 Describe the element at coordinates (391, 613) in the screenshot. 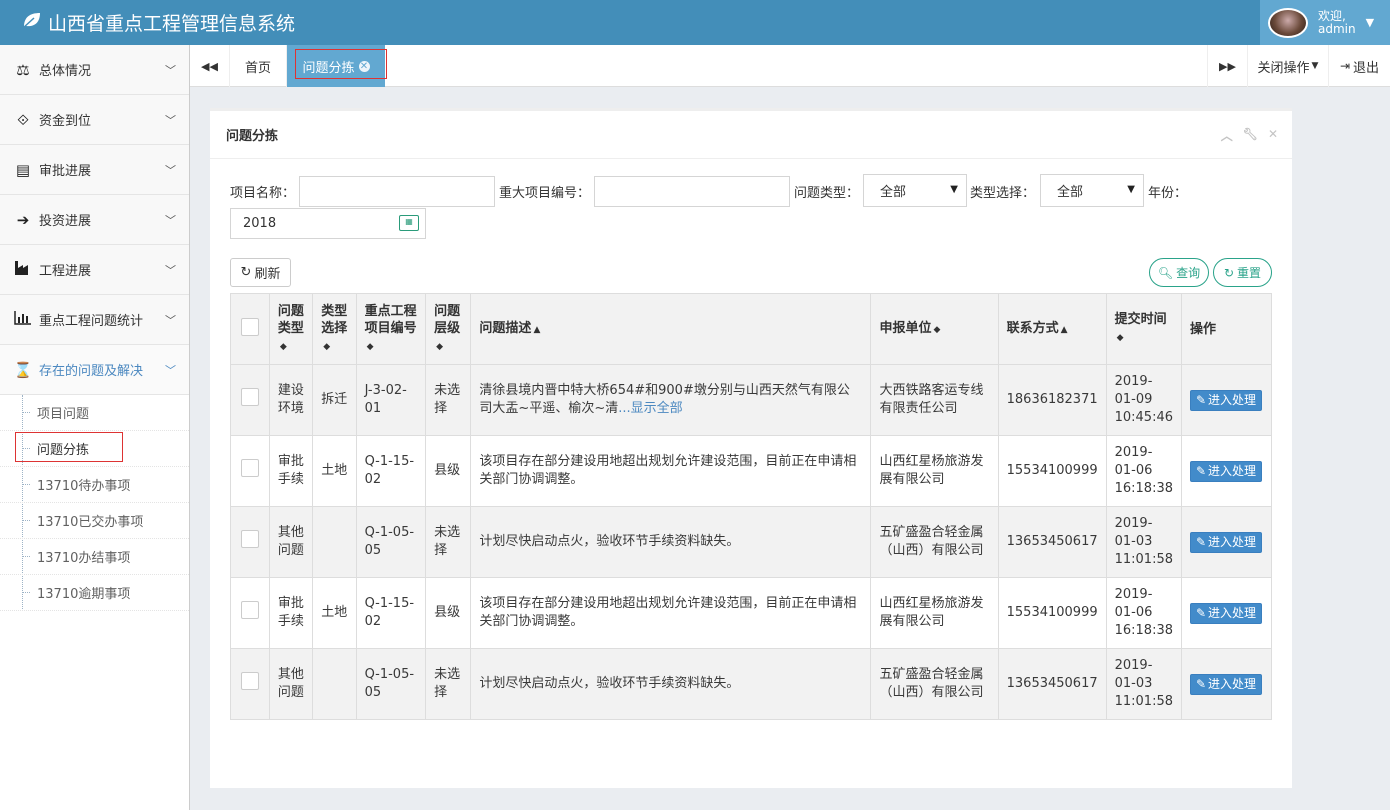

I see `cell-project-code: Q-1-15-02` at that location.